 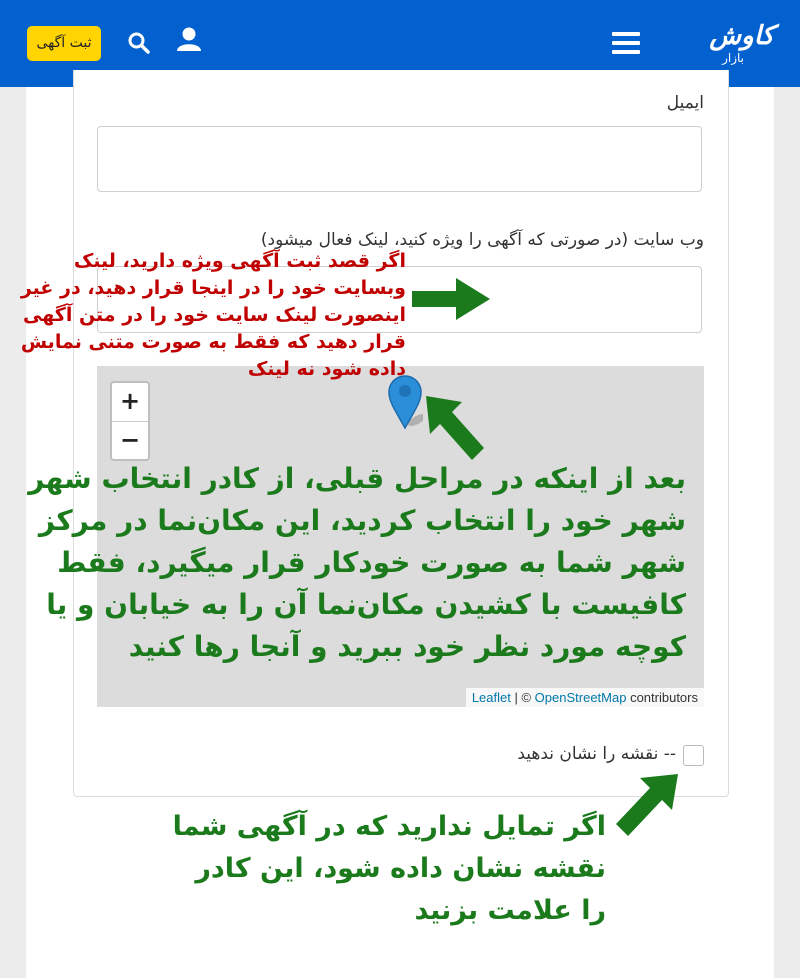 What do you see at coordinates (130, 441) in the screenshot?
I see `zoom-out-button: −` at bounding box center [130, 441].